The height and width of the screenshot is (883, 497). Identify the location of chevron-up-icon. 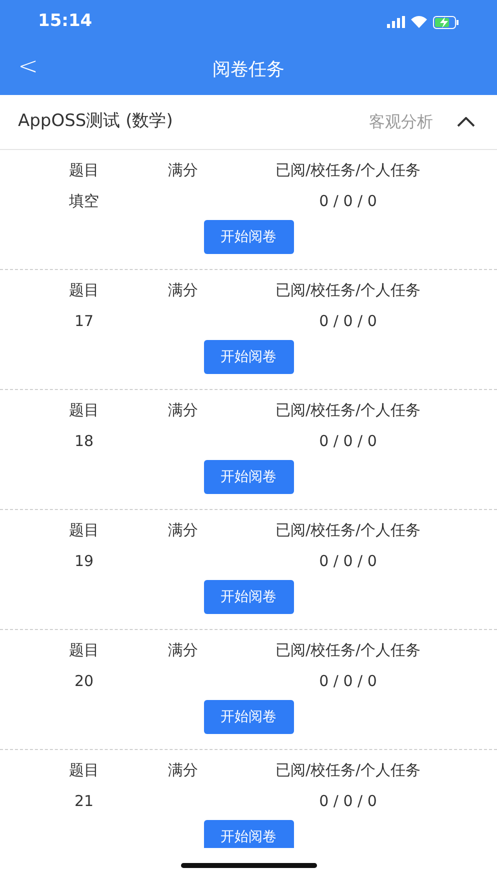
(466, 122).